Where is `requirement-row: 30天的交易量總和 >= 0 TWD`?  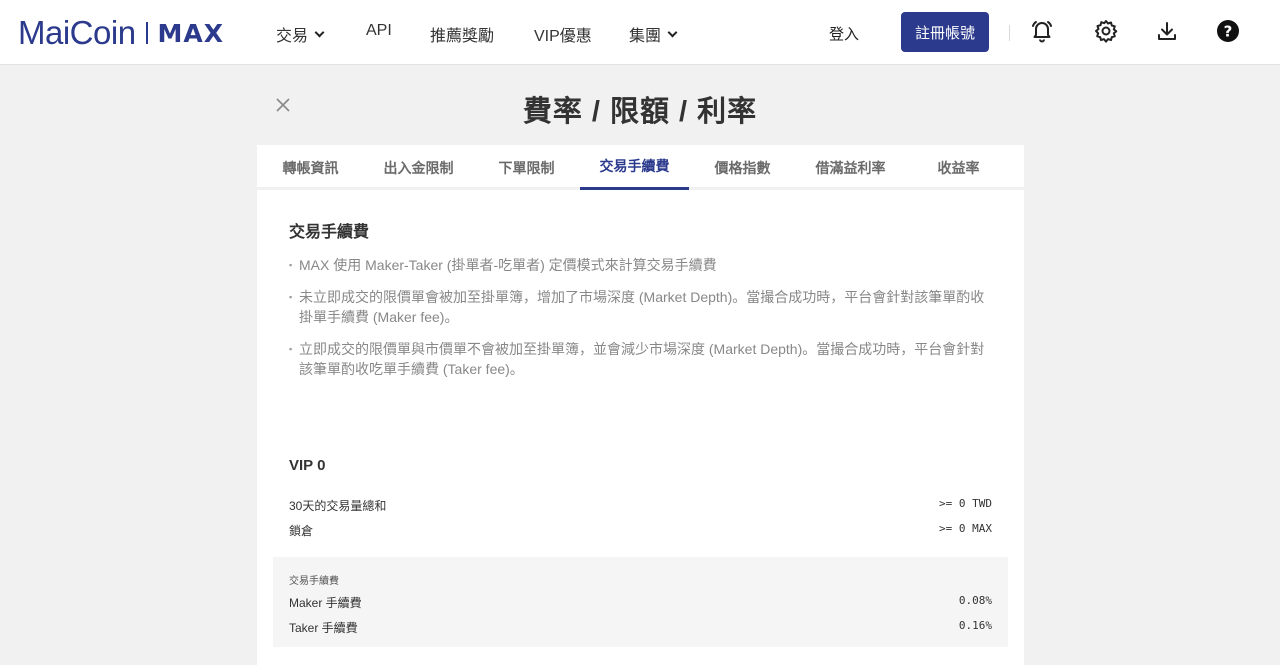 requirement-row: 30天的交易量總和 >= 0 TWD is located at coordinates (640, 505).